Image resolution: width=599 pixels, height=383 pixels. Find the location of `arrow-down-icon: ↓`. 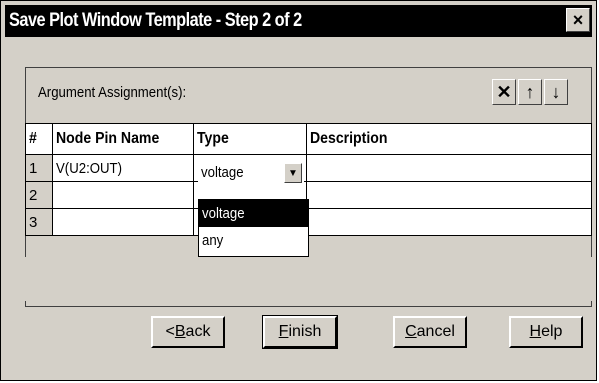

arrow-down-icon: ↓ is located at coordinates (556, 91).